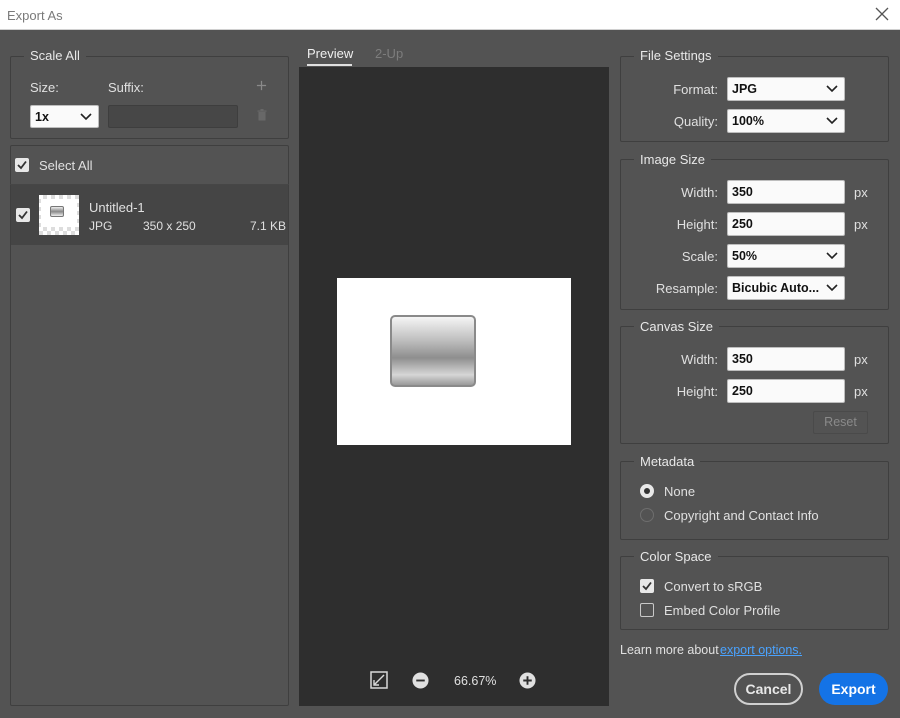 The image size is (900, 718). Describe the element at coordinates (745, 256) in the screenshot. I see `scale-select-value: 50%` at that location.